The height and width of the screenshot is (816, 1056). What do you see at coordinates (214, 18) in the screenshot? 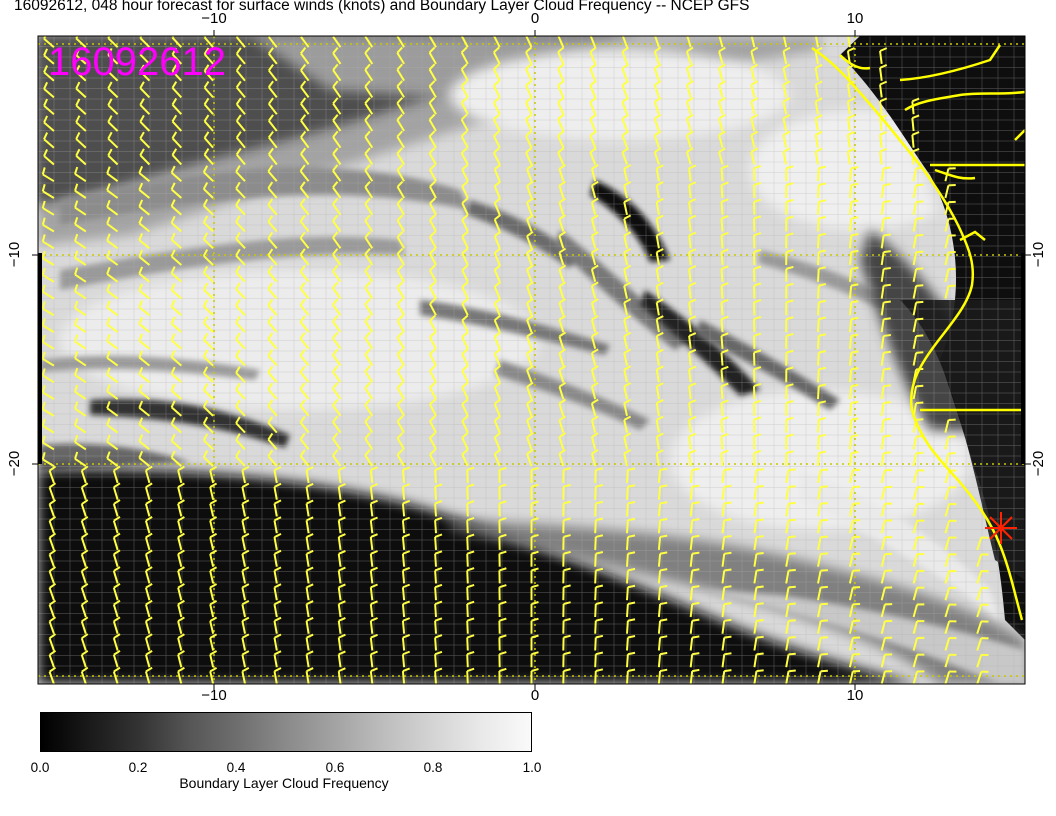
I see `top-tick-label: −10` at bounding box center [214, 18].